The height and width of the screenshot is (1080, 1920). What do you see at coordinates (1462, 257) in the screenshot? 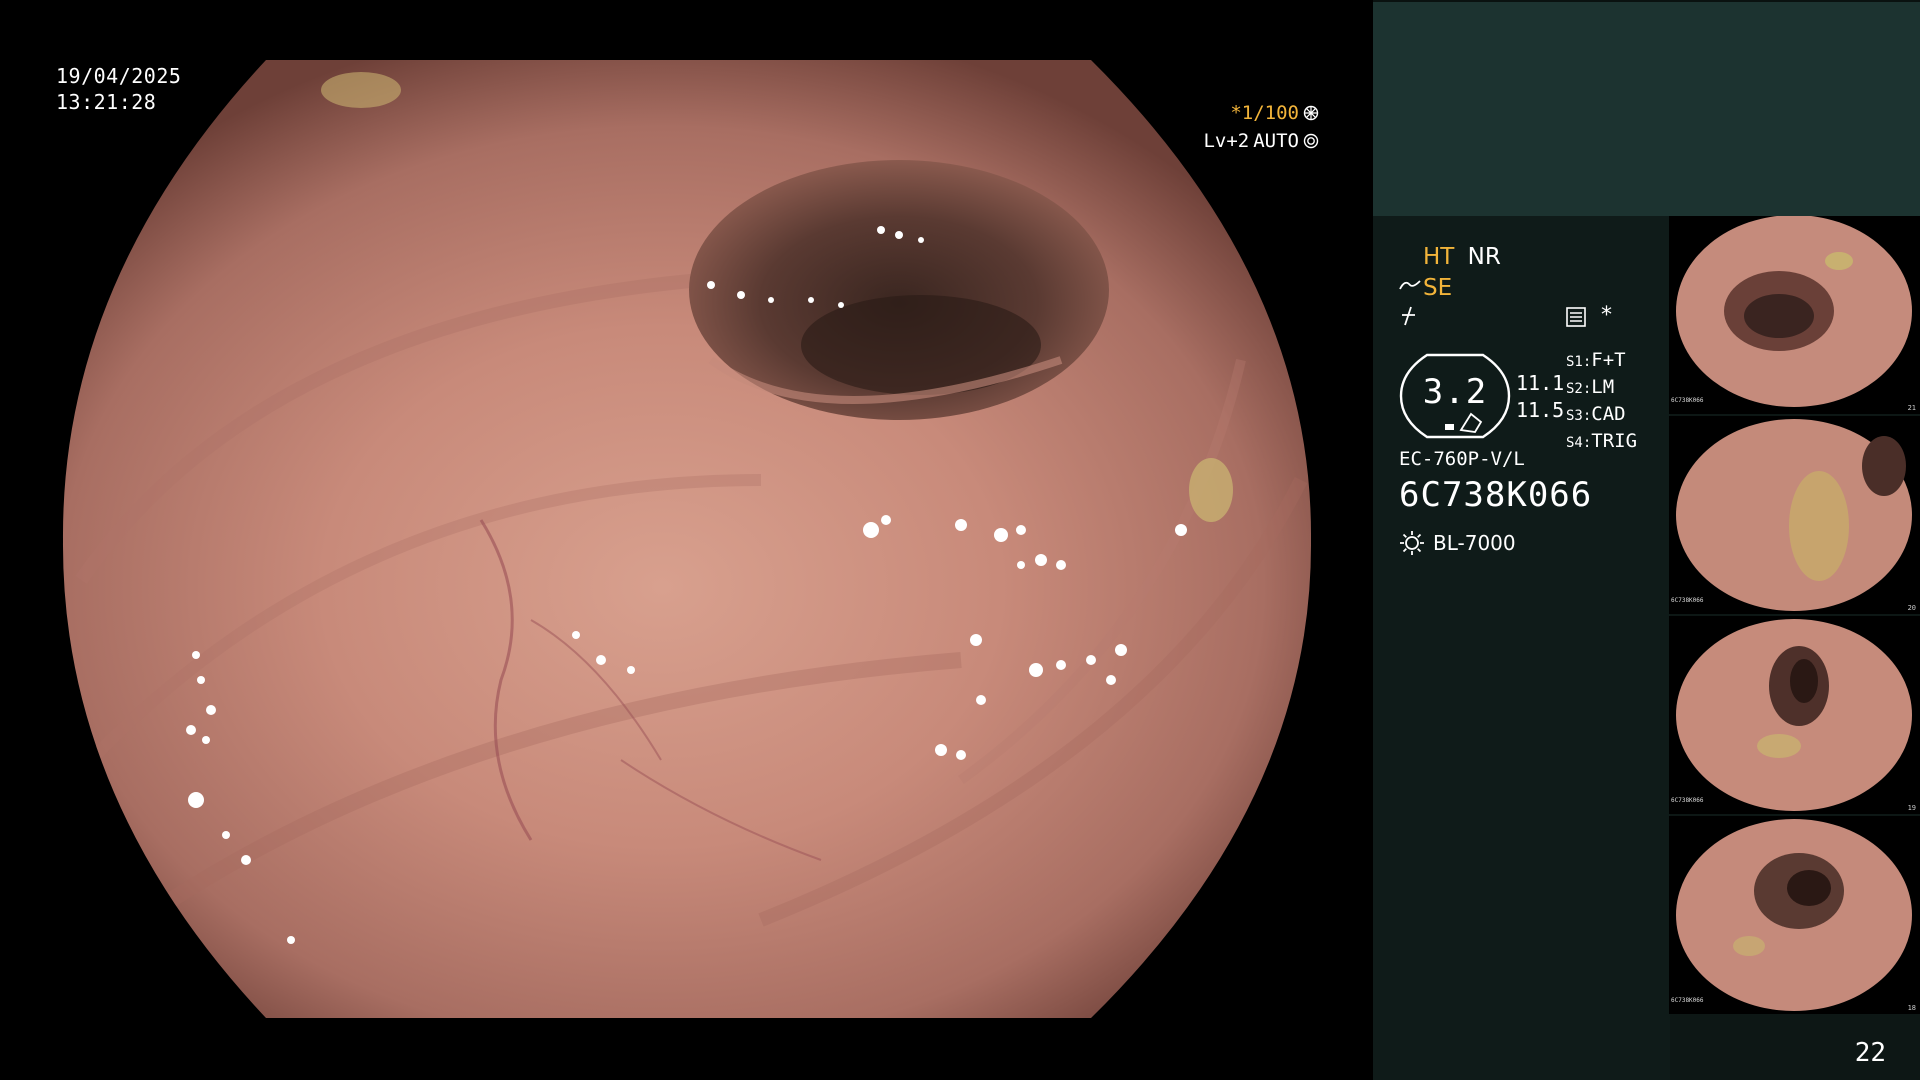
I see `mode-row-ht-nr: HT NR` at bounding box center [1462, 257].